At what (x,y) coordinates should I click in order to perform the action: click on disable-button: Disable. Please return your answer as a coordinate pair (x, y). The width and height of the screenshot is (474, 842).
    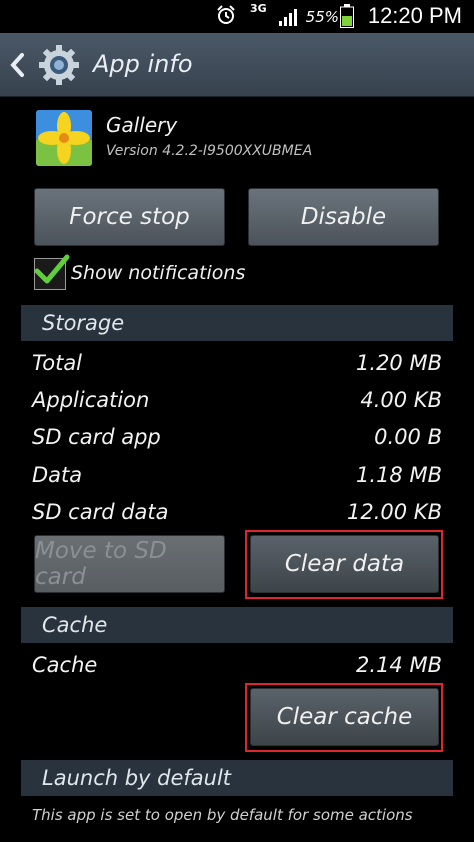
    Looking at the image, I should click on (343, 217).